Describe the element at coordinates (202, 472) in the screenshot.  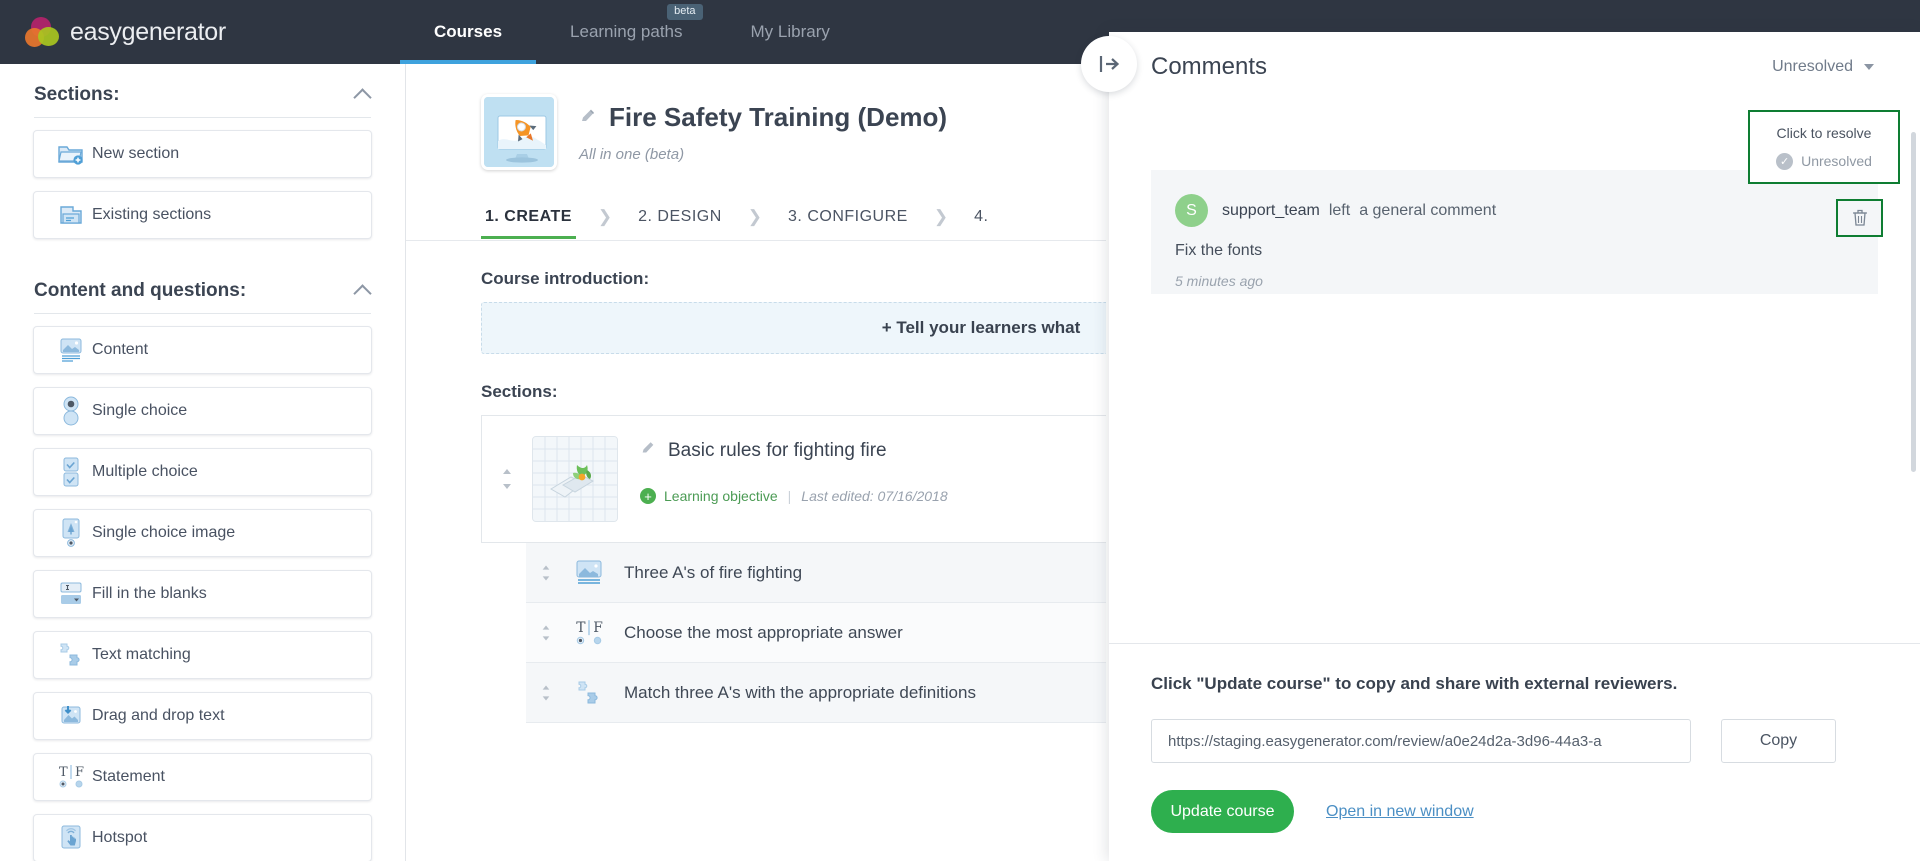
I see `sidebar-item-multiple-choice: Multiple choice` at that location.